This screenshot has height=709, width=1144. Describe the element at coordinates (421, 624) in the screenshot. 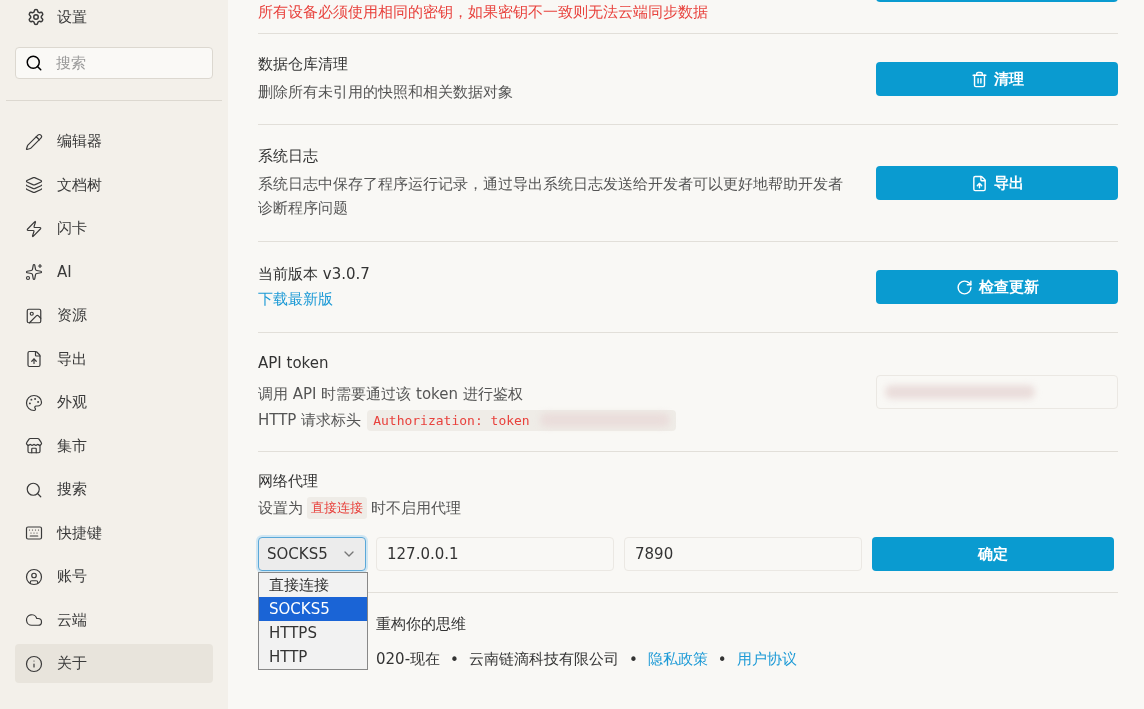

I see `slogan-text: 重构你的思维` at that location.